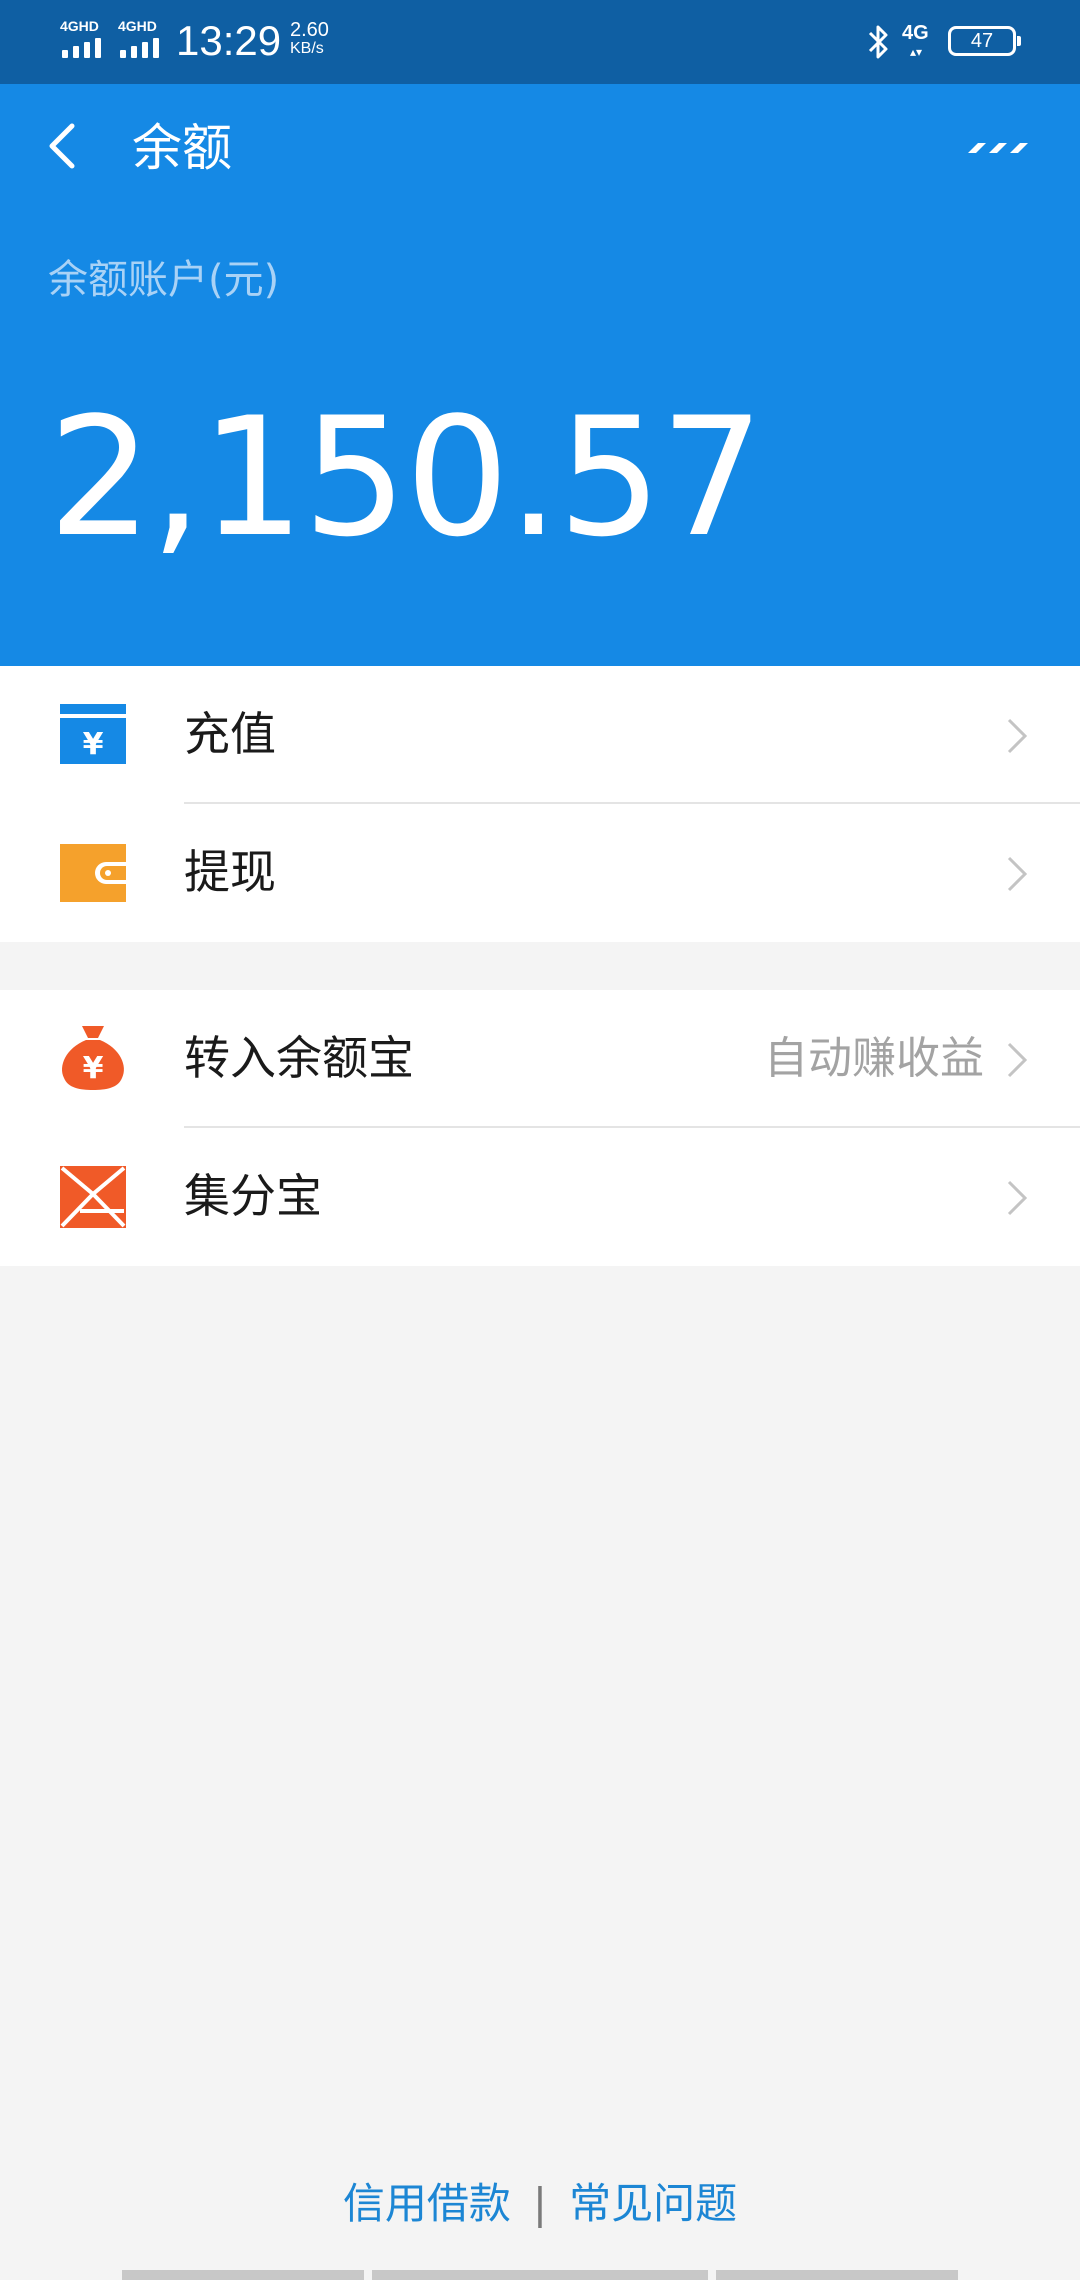 The height and width of the screenshot is (2280, 1080). What do you see at coordinates (230, 734) in the screenshot?
I see `recharge-label: 充值` at bounding box center [230, 734].